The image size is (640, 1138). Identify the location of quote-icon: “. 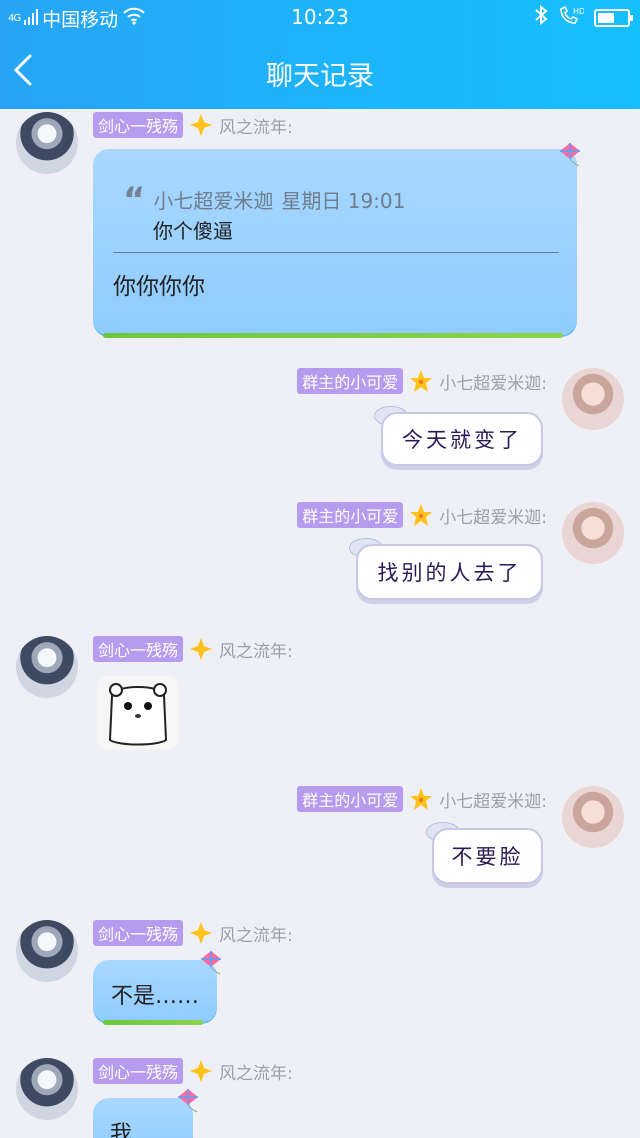
(134, 199).